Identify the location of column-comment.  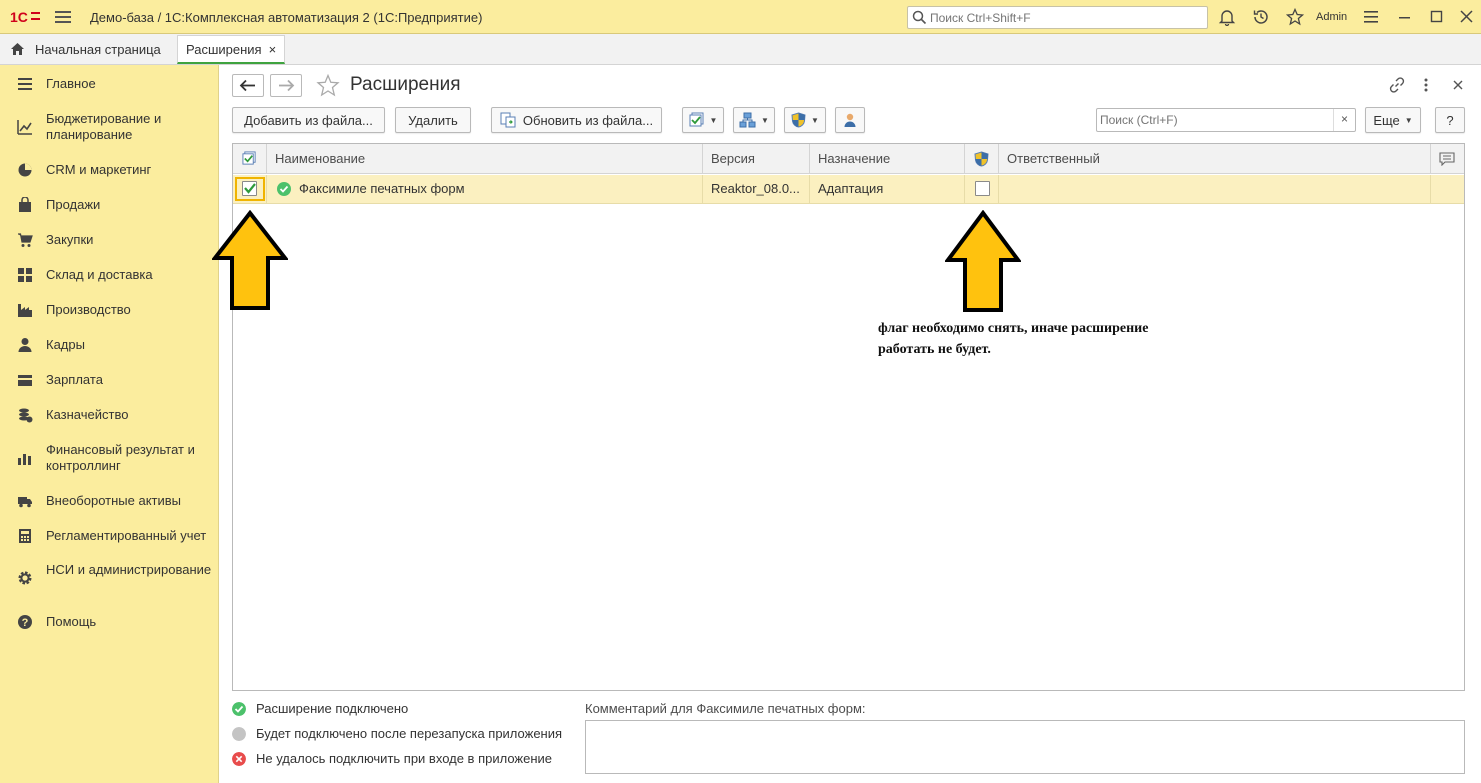
(1447, 159).